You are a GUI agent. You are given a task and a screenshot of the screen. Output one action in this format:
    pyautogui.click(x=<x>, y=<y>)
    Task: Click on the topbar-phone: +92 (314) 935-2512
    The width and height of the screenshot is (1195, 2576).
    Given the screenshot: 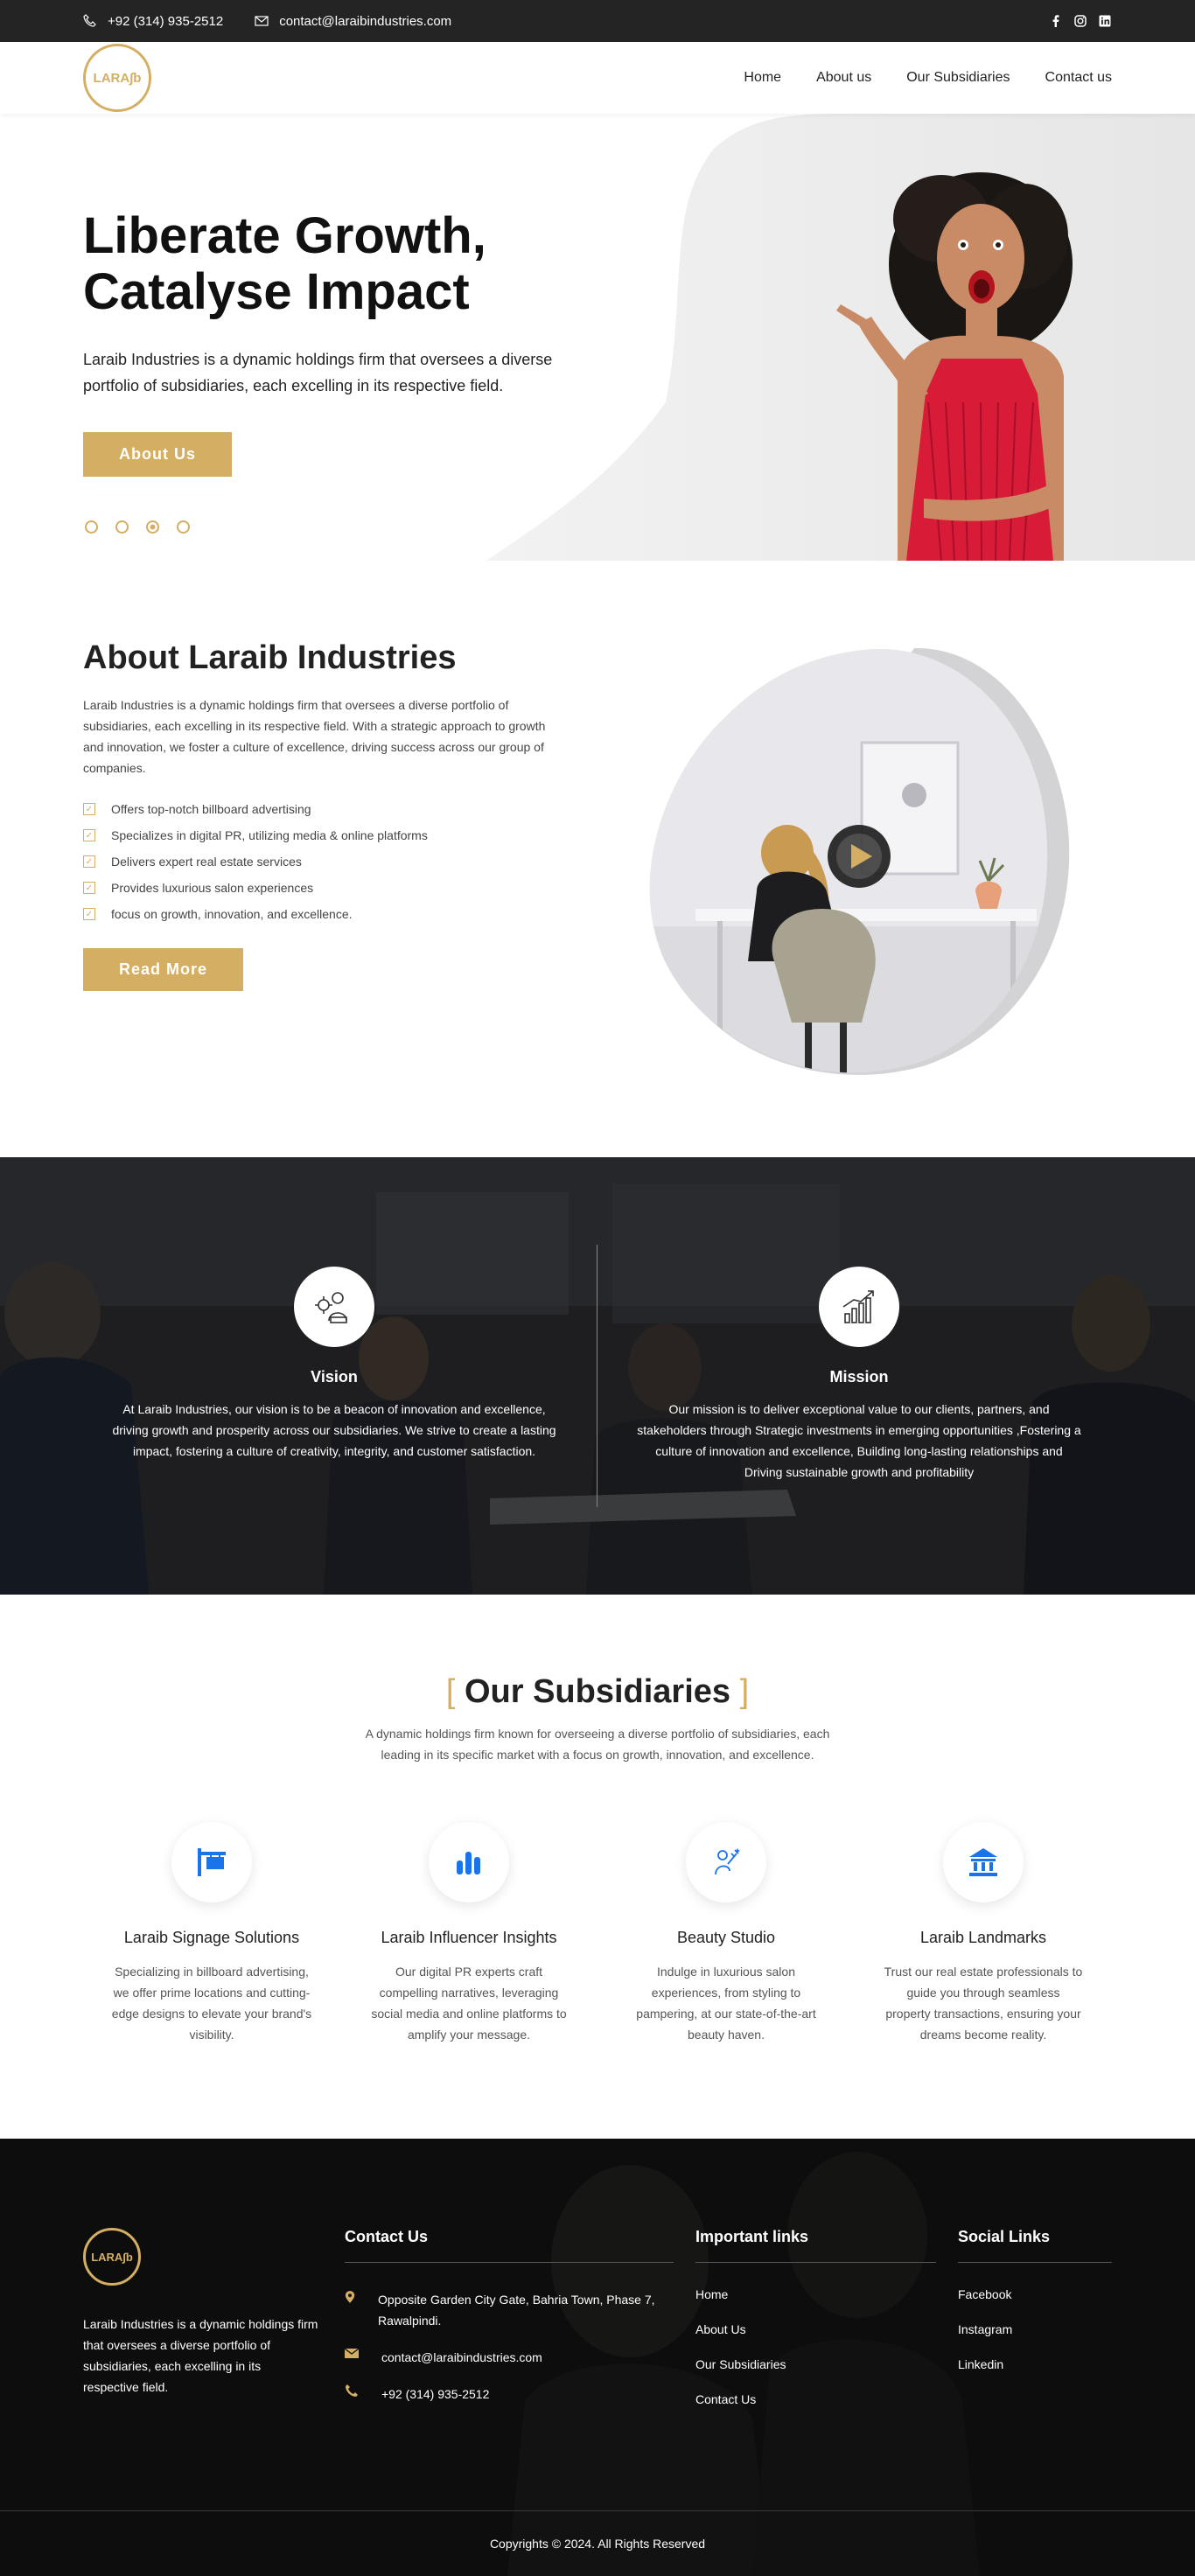 What is the action you would take?
    pyautogui.click(x=153, y=21)
    